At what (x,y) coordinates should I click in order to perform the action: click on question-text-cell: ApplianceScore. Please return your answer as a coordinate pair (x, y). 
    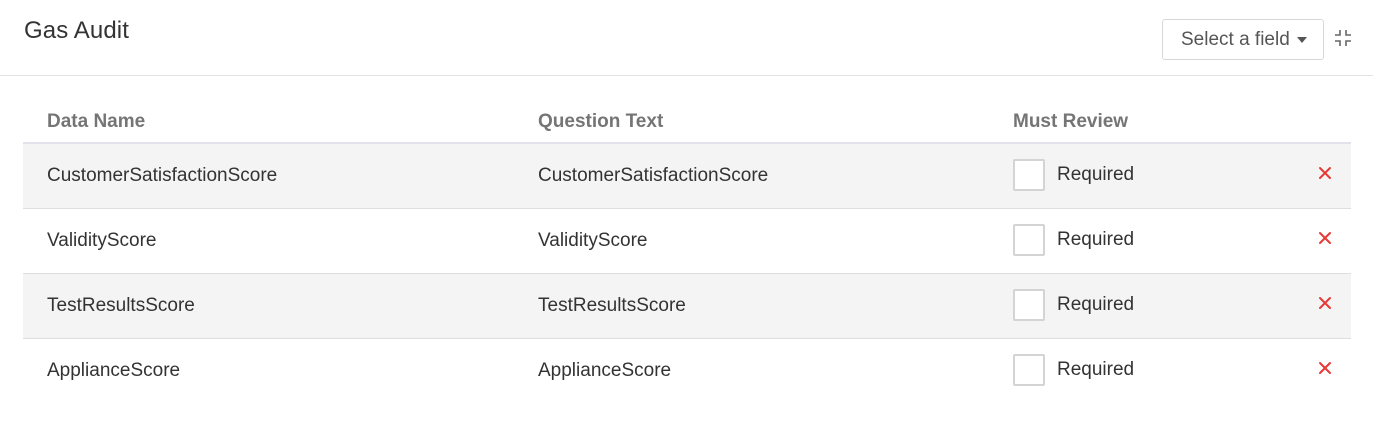
    Looking at the image, I should click on (605, 370).